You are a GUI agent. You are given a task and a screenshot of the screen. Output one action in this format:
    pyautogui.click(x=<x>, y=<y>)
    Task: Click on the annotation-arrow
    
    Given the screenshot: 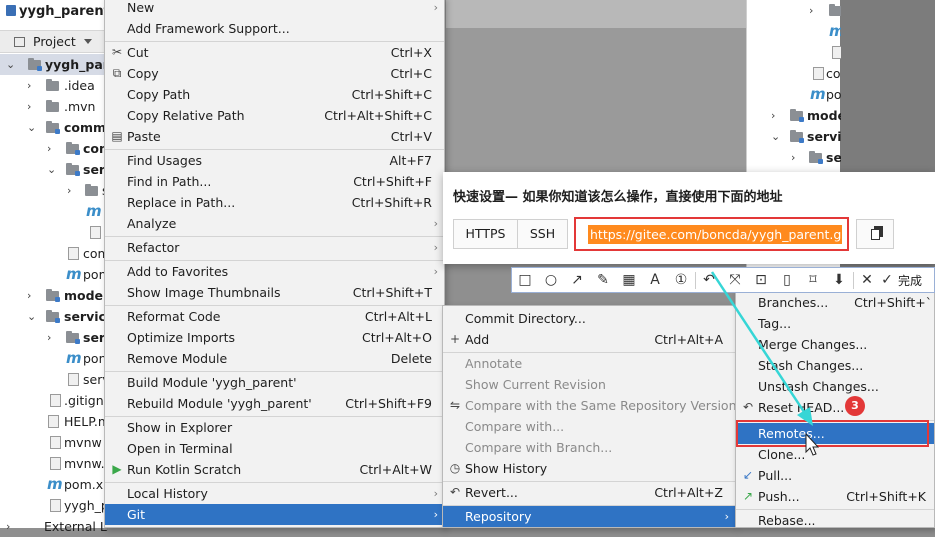 What is the action you would take?
    pyautogui.click(x=765, y=363)
    